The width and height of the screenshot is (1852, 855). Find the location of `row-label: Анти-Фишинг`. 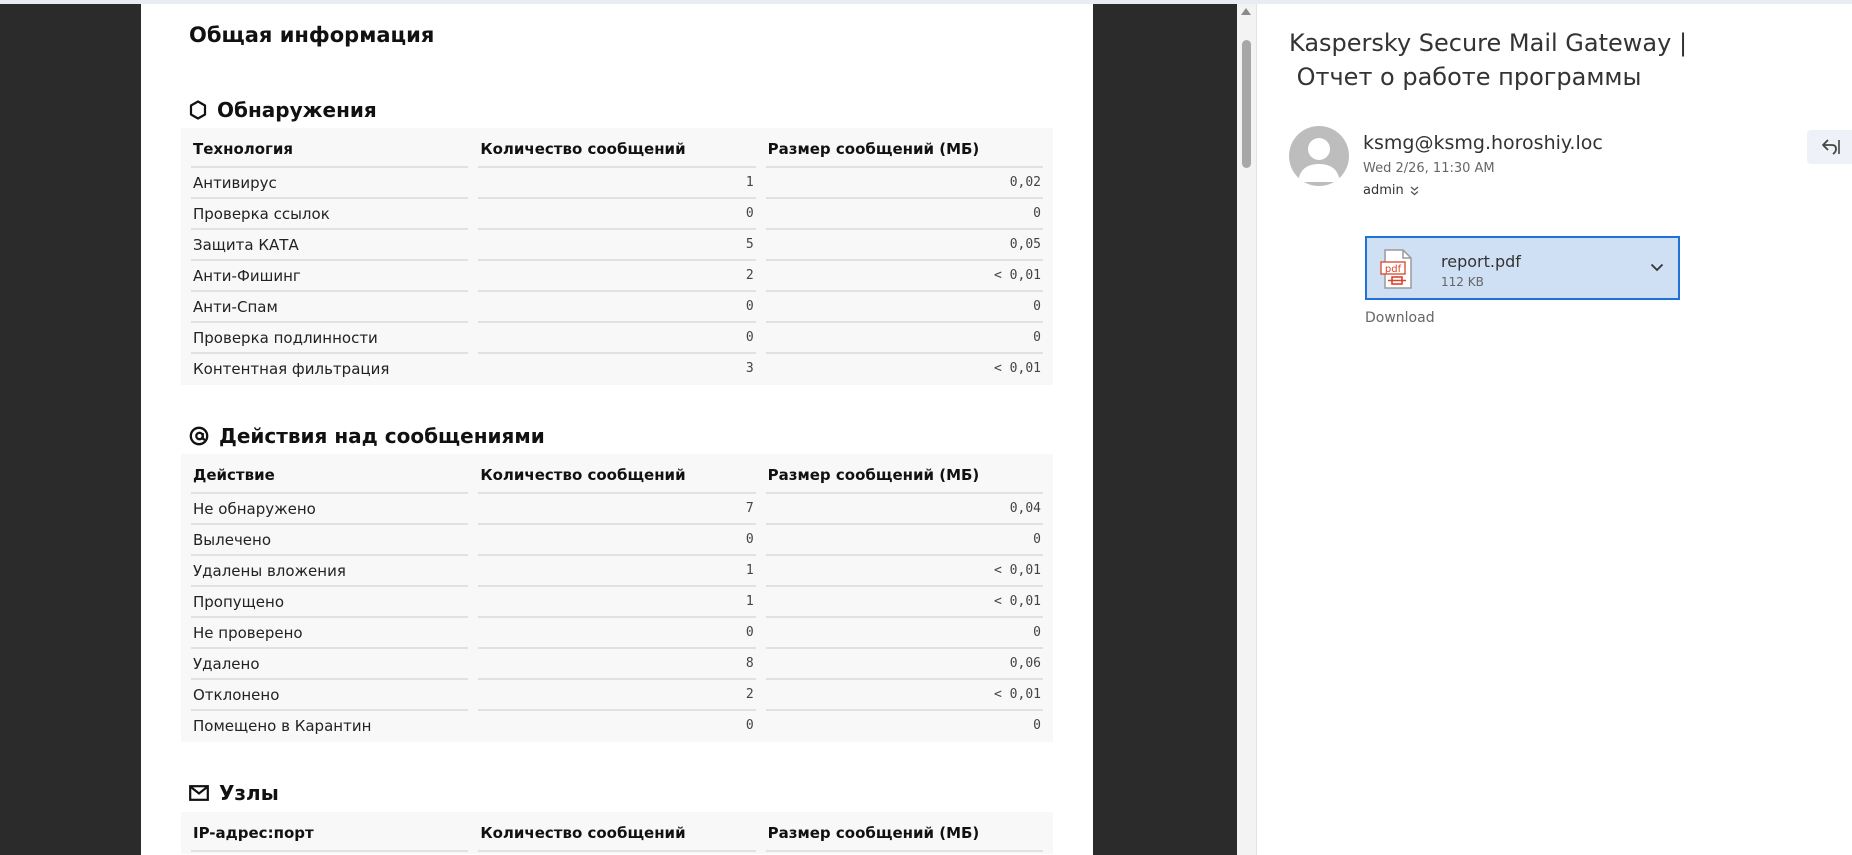

row-label: Анти-Фишинг is located at coordinates (330, 276).